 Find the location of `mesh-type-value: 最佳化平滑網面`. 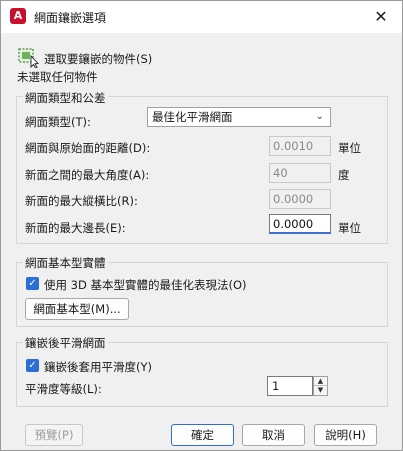

mesh-type-value: 最佳化平滑網面 is located at coordinates (192, 117).